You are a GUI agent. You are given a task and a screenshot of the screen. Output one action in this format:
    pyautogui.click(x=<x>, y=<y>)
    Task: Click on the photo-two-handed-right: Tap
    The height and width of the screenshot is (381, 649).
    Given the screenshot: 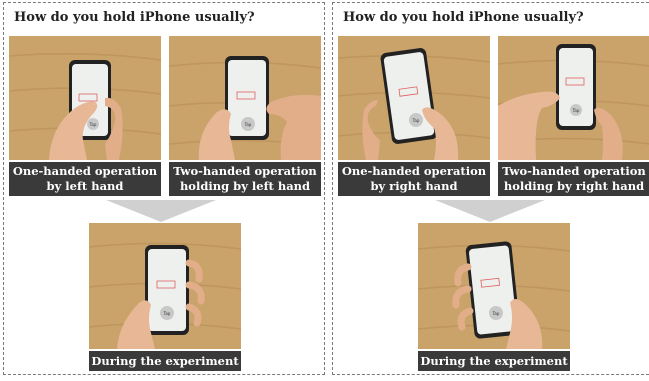 What is the action you would take?
    pyautogui.click(x=573, y=98)
    